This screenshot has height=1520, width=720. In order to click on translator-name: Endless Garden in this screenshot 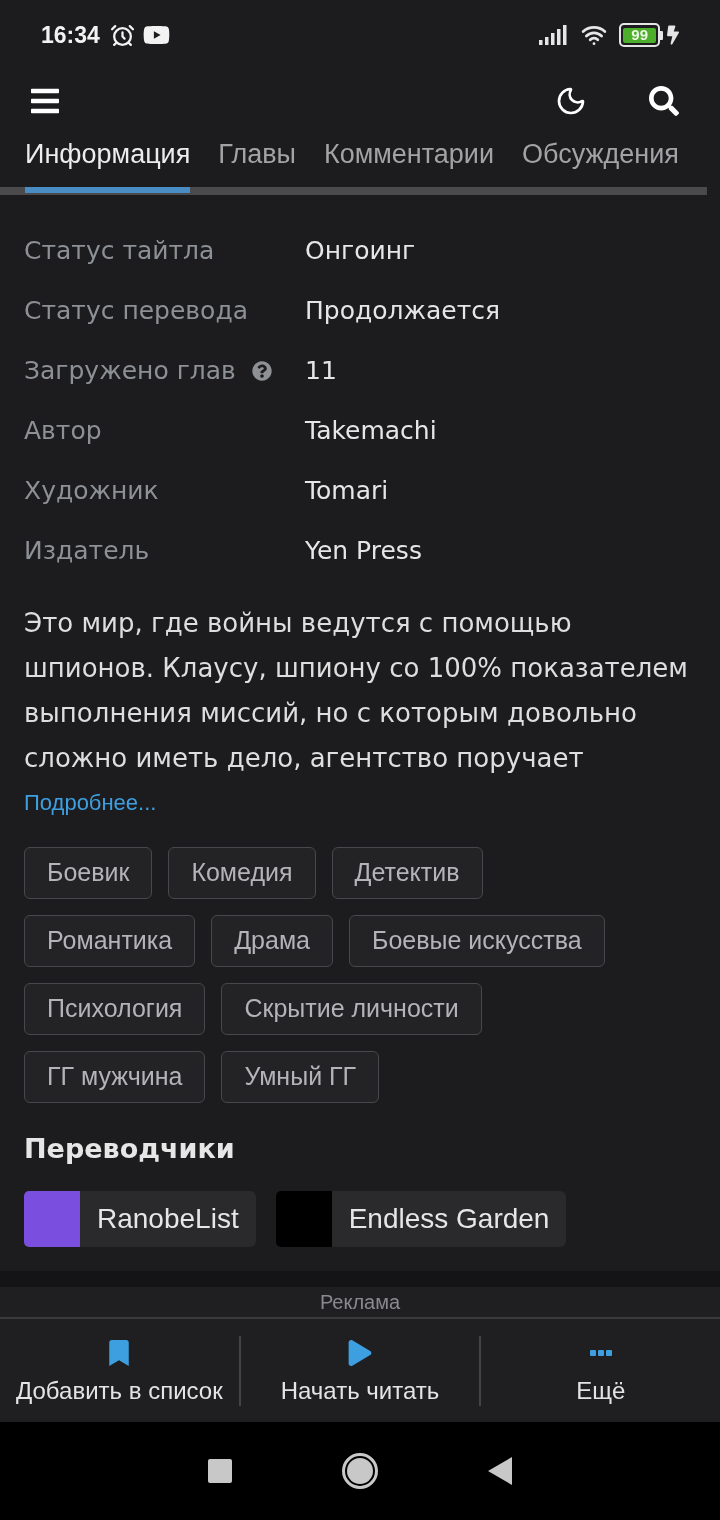, I will do `click(449, 1219)`.